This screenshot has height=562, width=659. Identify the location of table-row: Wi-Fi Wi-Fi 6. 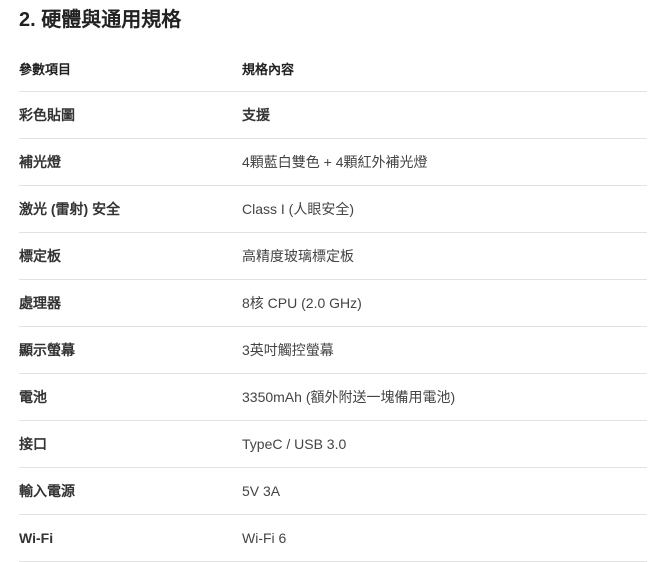
(333, 538).